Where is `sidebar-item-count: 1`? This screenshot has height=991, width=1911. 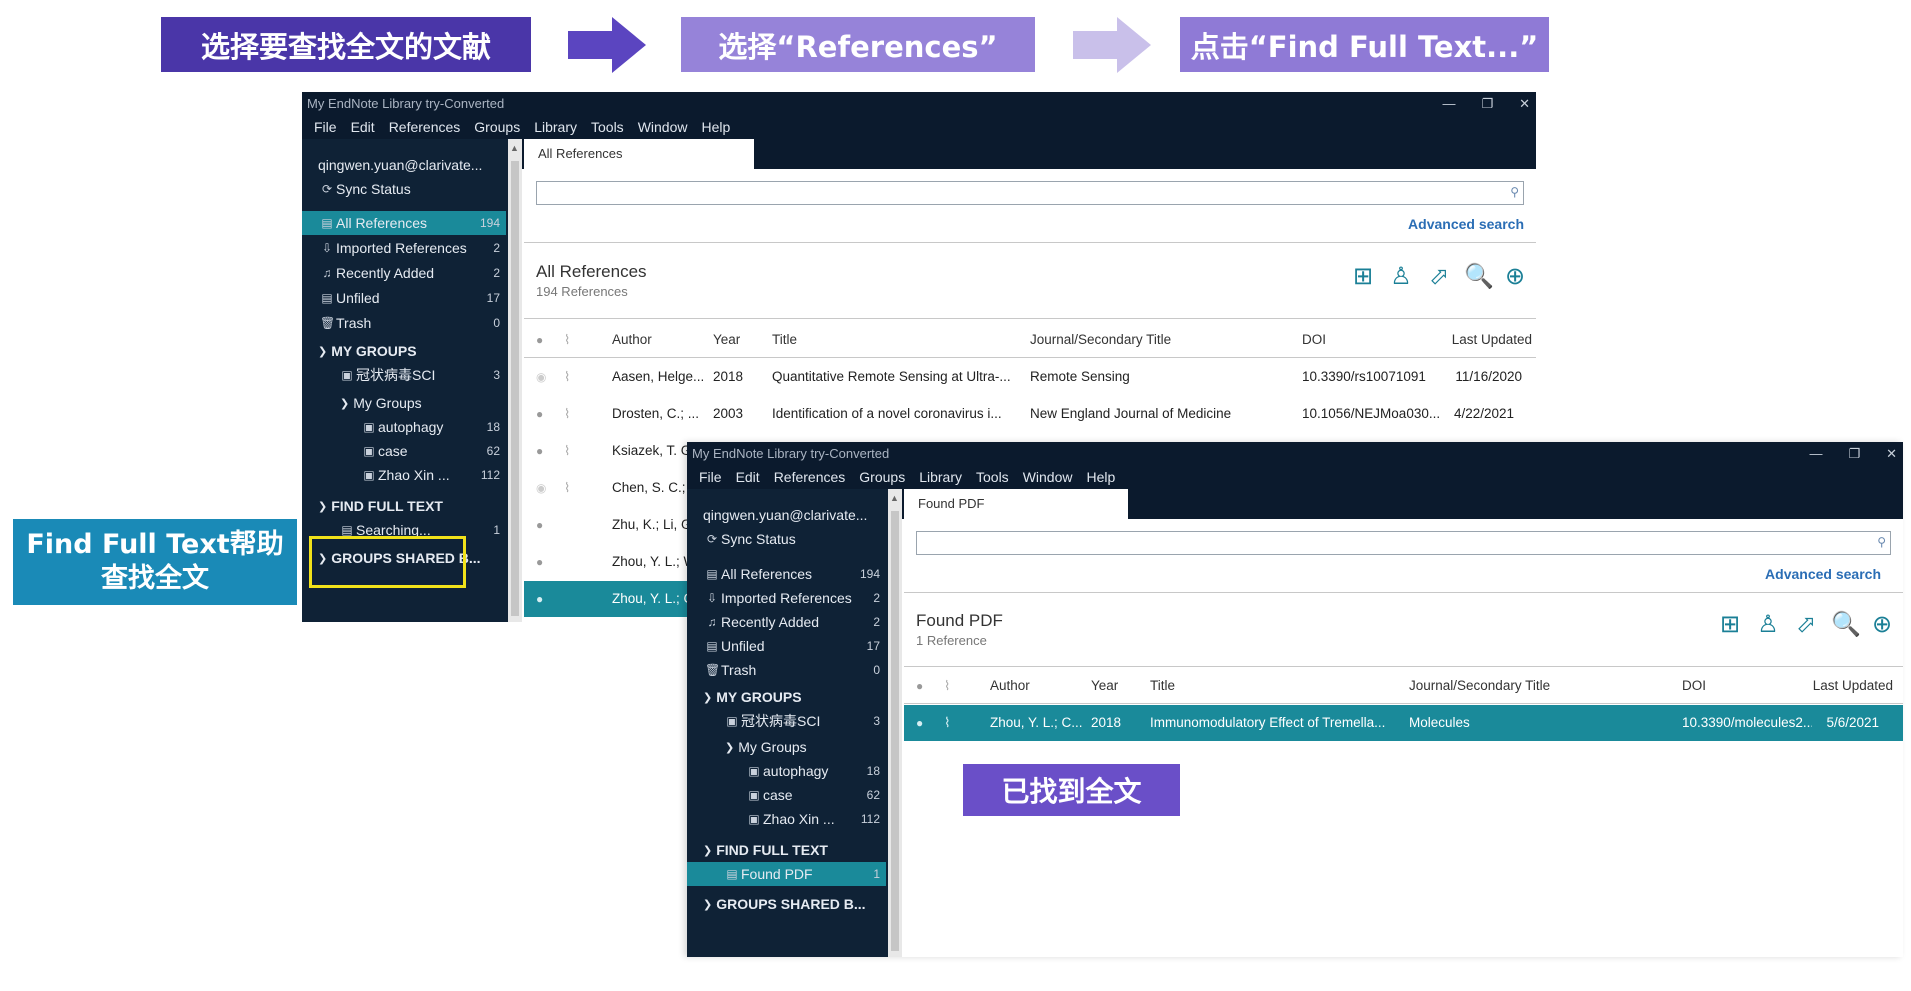
sidebar-item-count: 1 is located at coordinates (876, 874).